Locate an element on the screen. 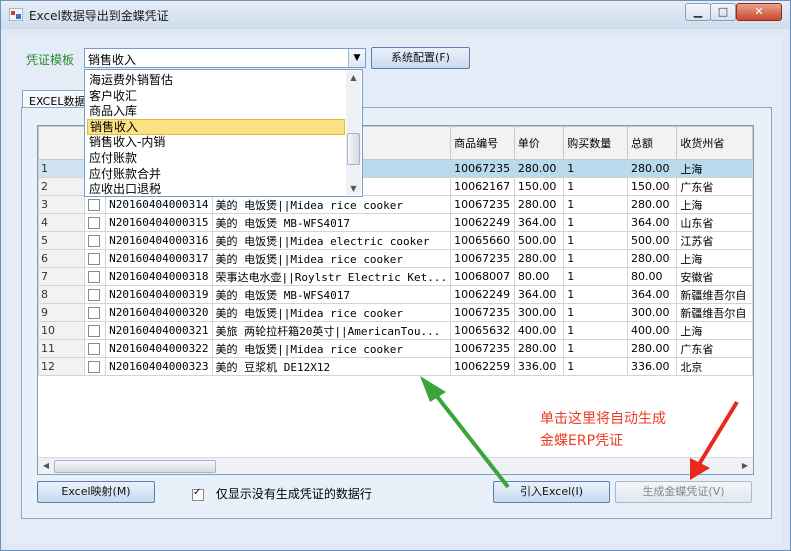 Image resolution: width=791 pixels, height=551 pixels. cell-price: 300.00 is located at coordinates (539, 312).